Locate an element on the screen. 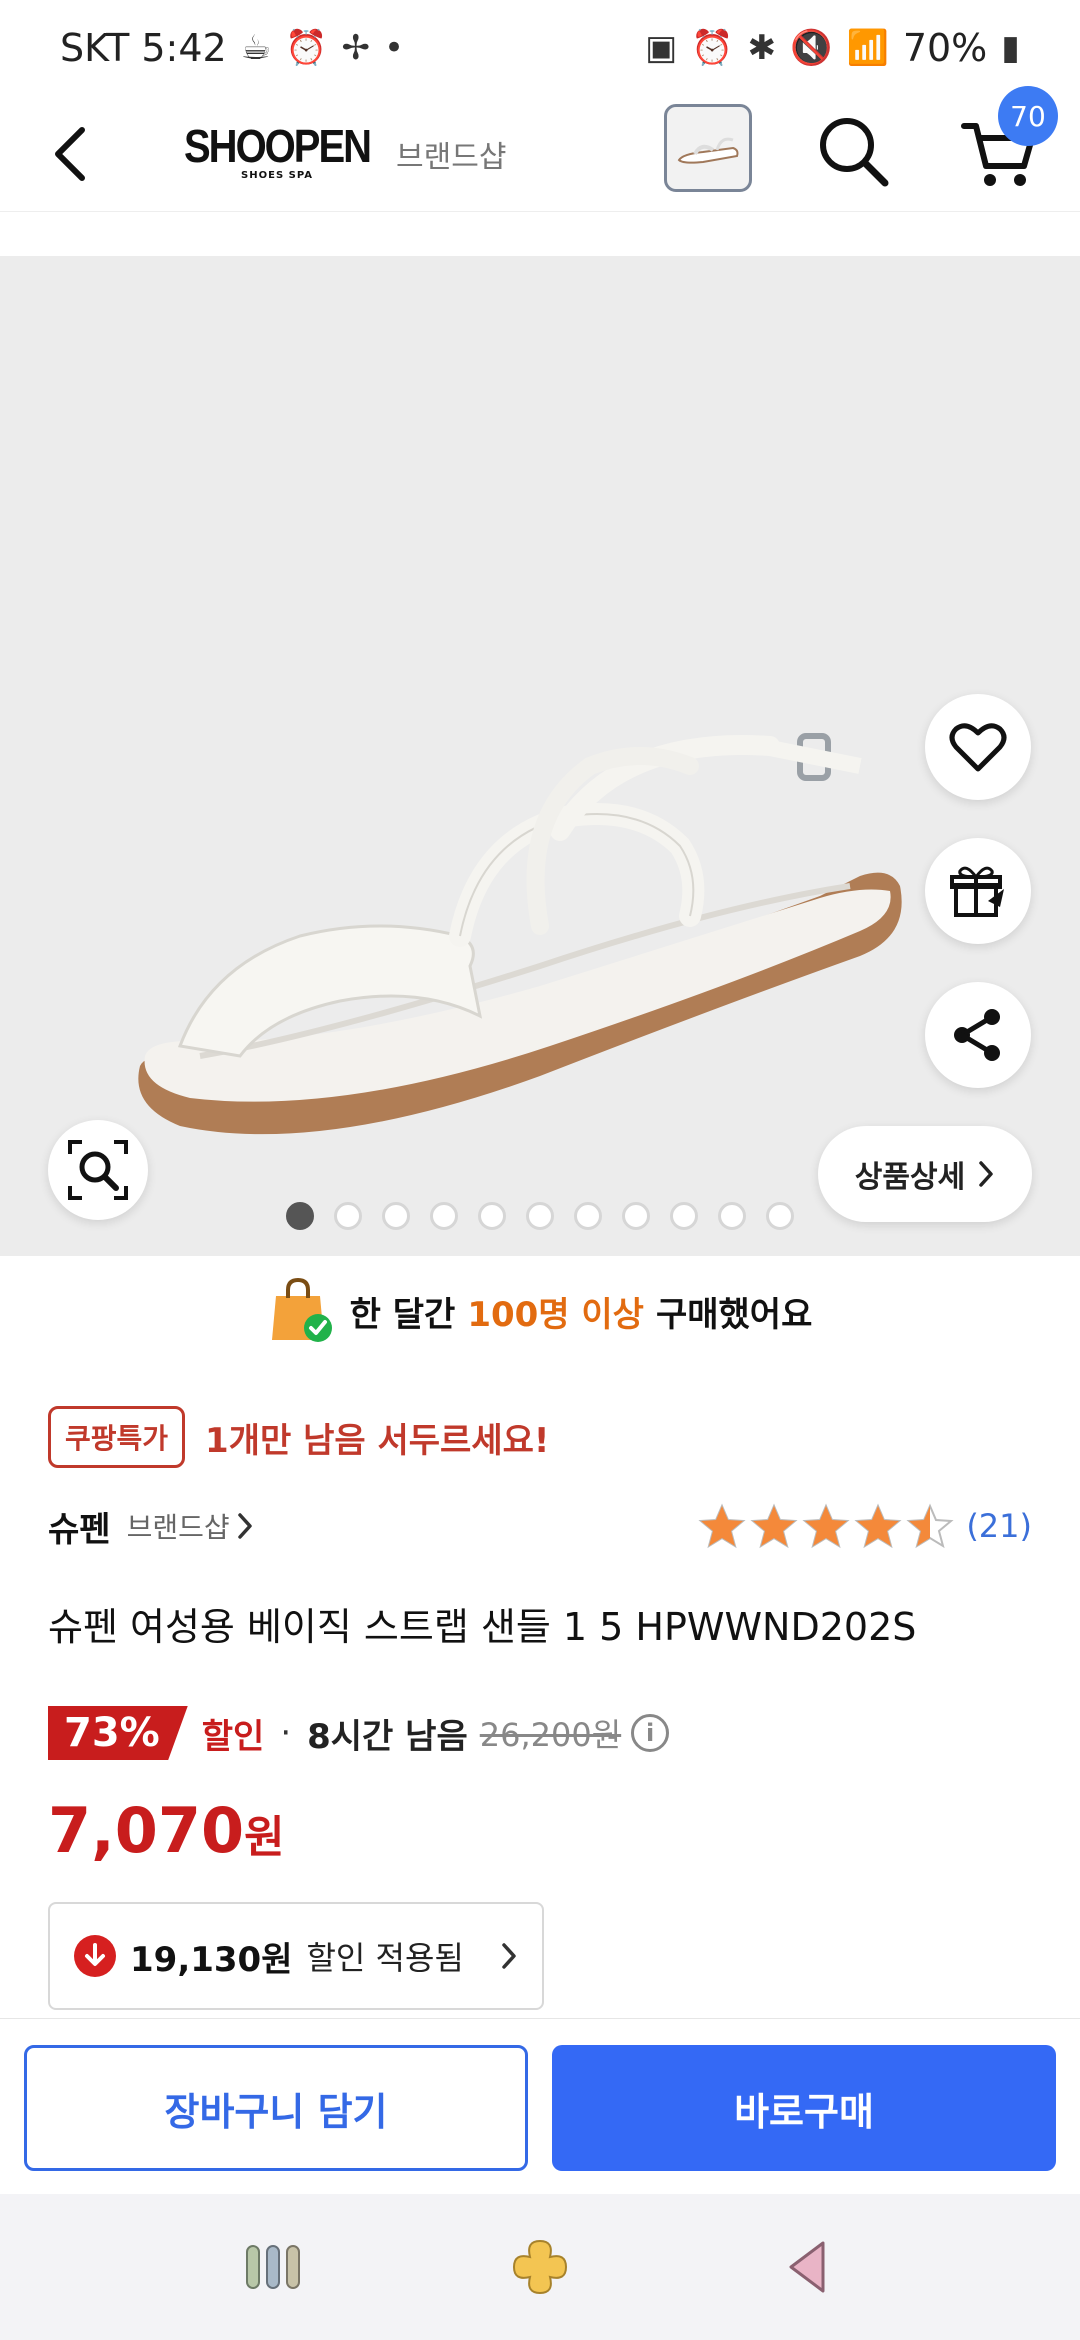 This screenshot has height=2340, width=1080. info-icon: i is located at coordinates (650, 1733).